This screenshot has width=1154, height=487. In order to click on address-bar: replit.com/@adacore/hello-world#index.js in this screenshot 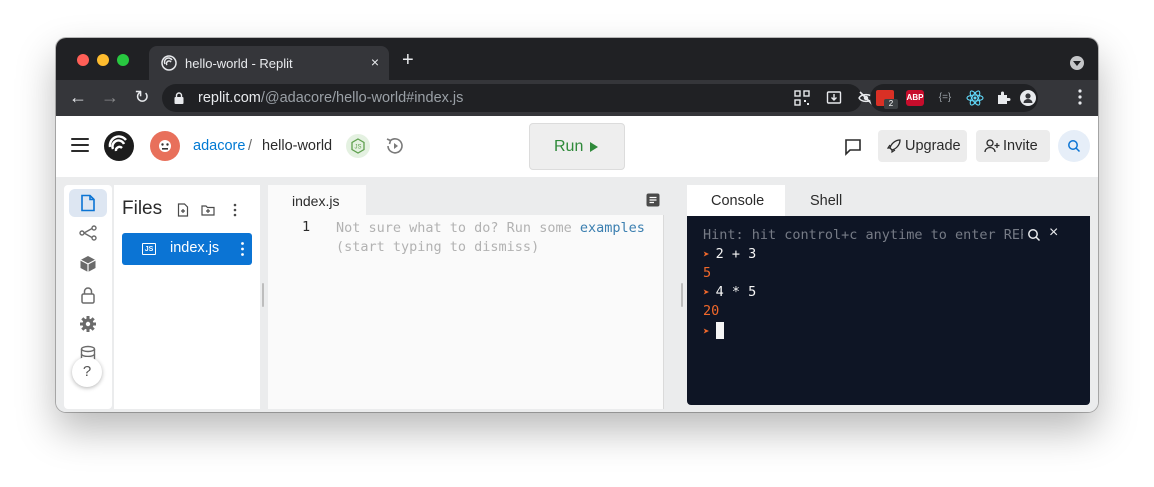, I will do `click(534, 98)`.